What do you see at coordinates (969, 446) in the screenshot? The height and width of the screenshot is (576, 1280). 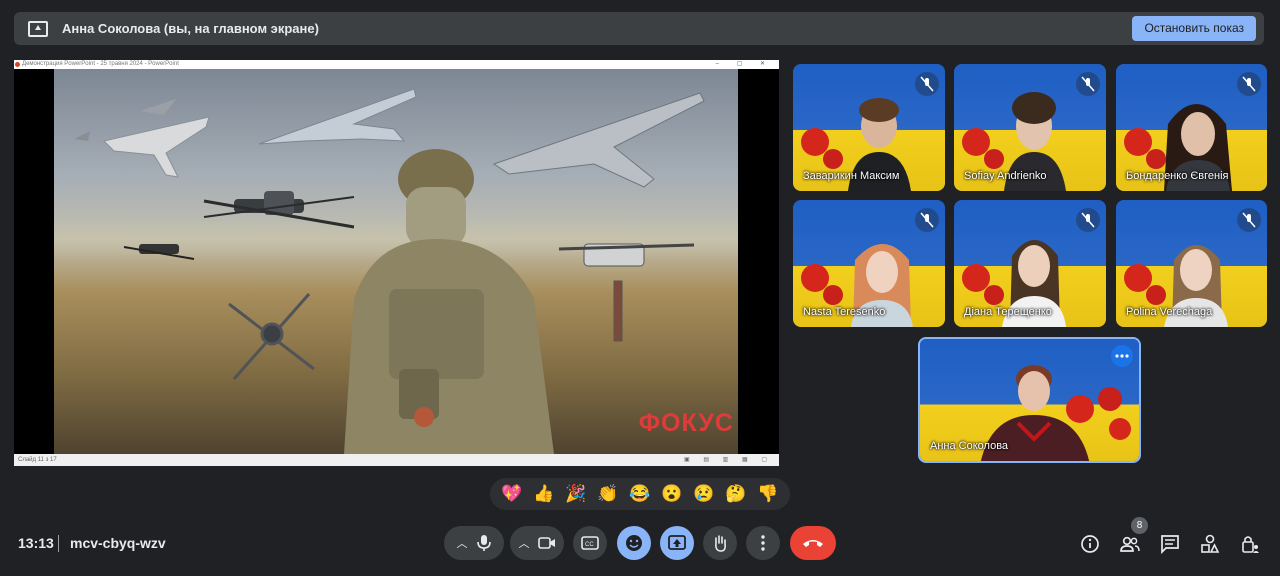 I see `presenter-name: Анна Соколова` at bounding box center [969, 446].